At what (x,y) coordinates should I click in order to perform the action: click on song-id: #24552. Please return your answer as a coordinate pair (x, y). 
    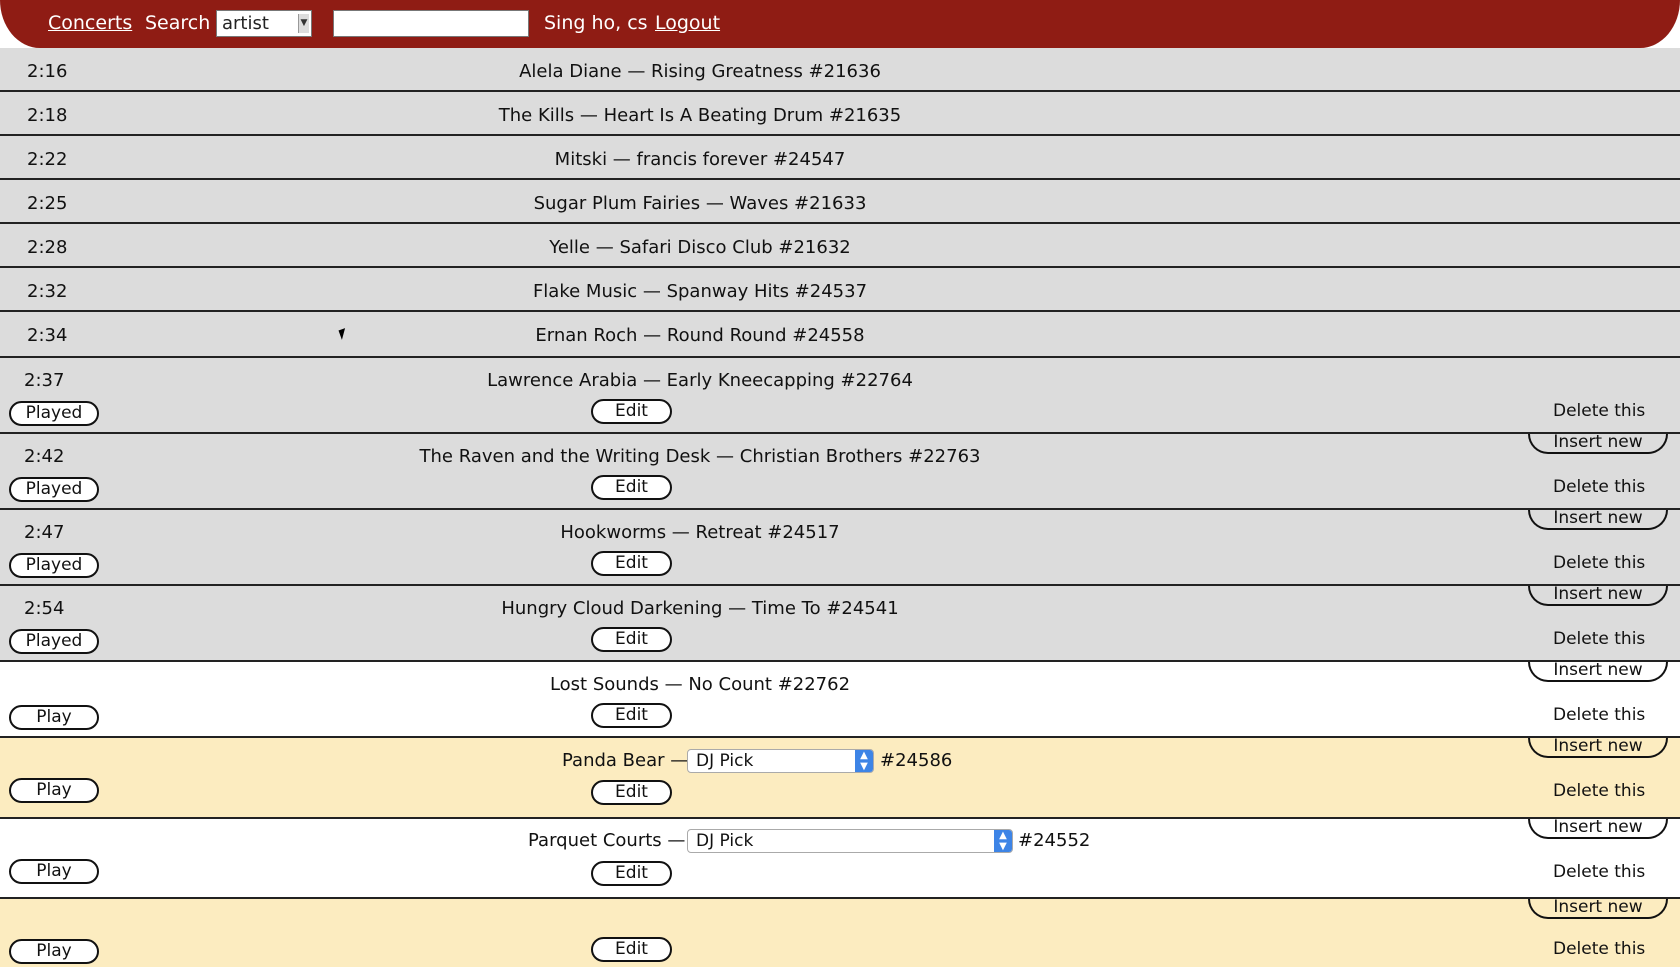
    Looking at the image, I should click on (1054, 840).